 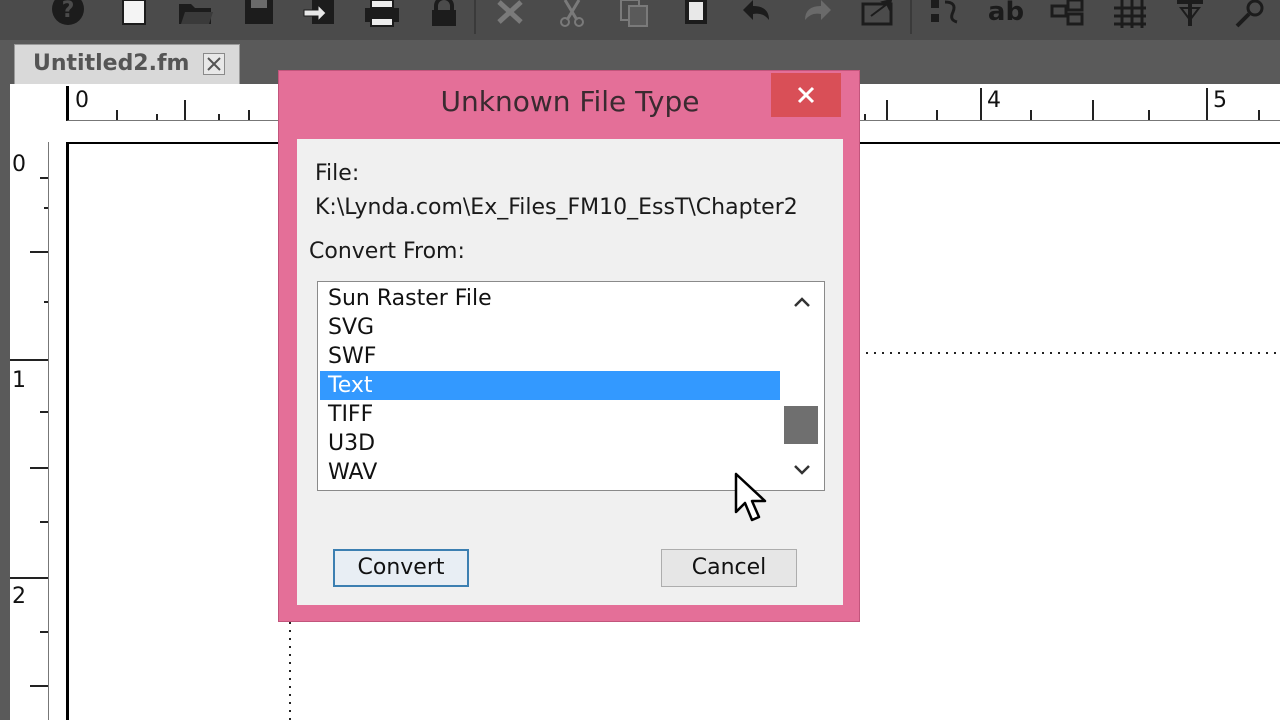 What do you see at coordinates (550, 298) in the screenshot?
I see `list-item: Sun Raster File` at bounding box center [550, 298].